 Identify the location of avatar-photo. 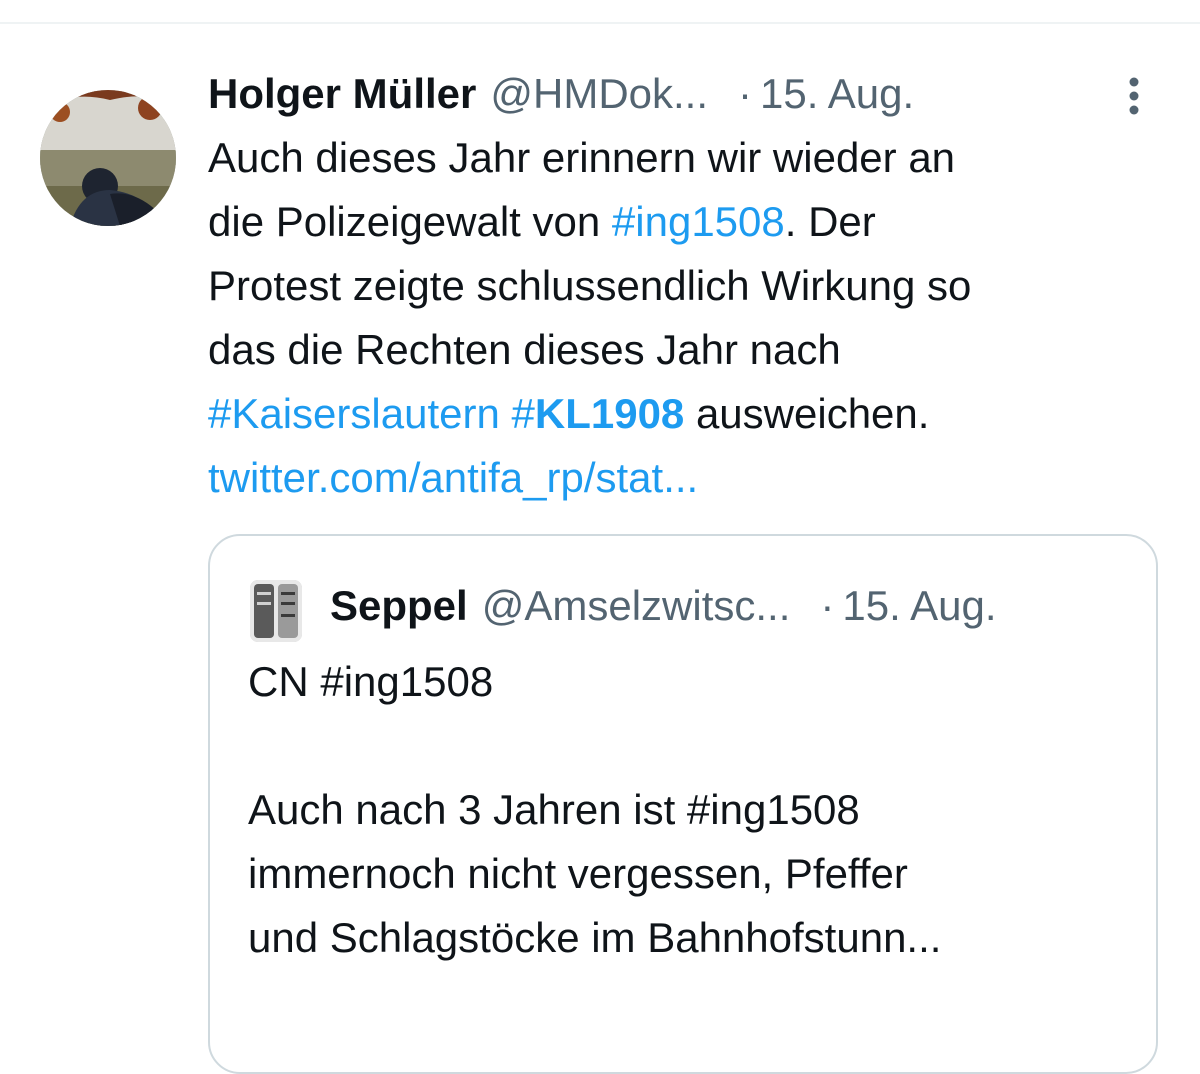
(108, 158).